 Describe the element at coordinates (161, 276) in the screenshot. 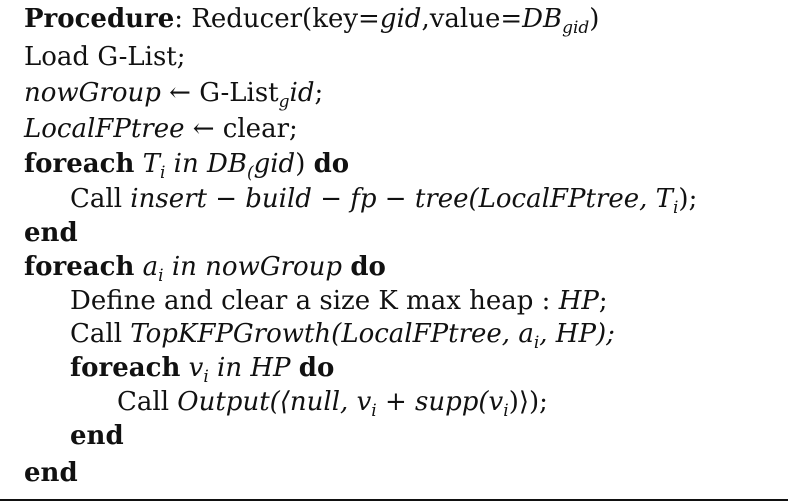

I see `ai-subscript: i` at that location.